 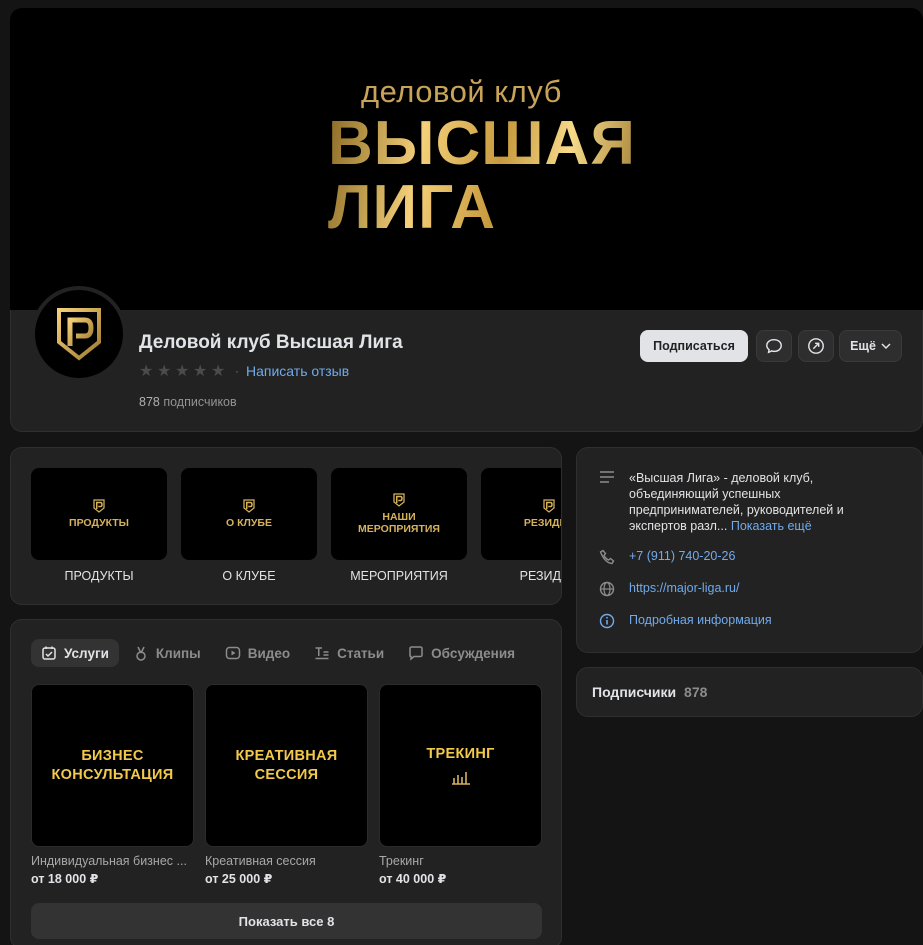 What do you see at coordinates (473, 653) in the screenshot?
I see `tab-label: Обсуждения` at bounding box center [473, 653].